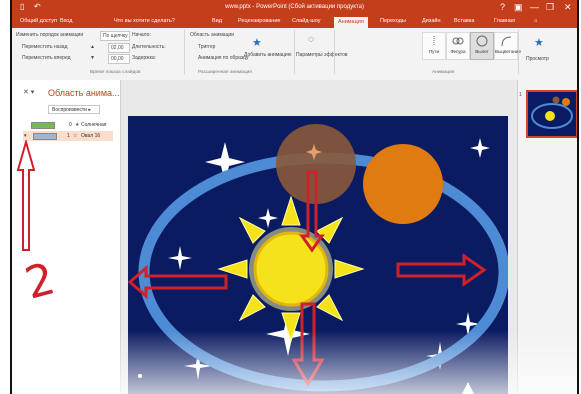 Image resolution: width=581 pixels, height=394 pixels. What do you see at coordinates (92, 58) in the screenshot?
I see `down-arrow-icon: ▼` at bounding box center [92, 58].